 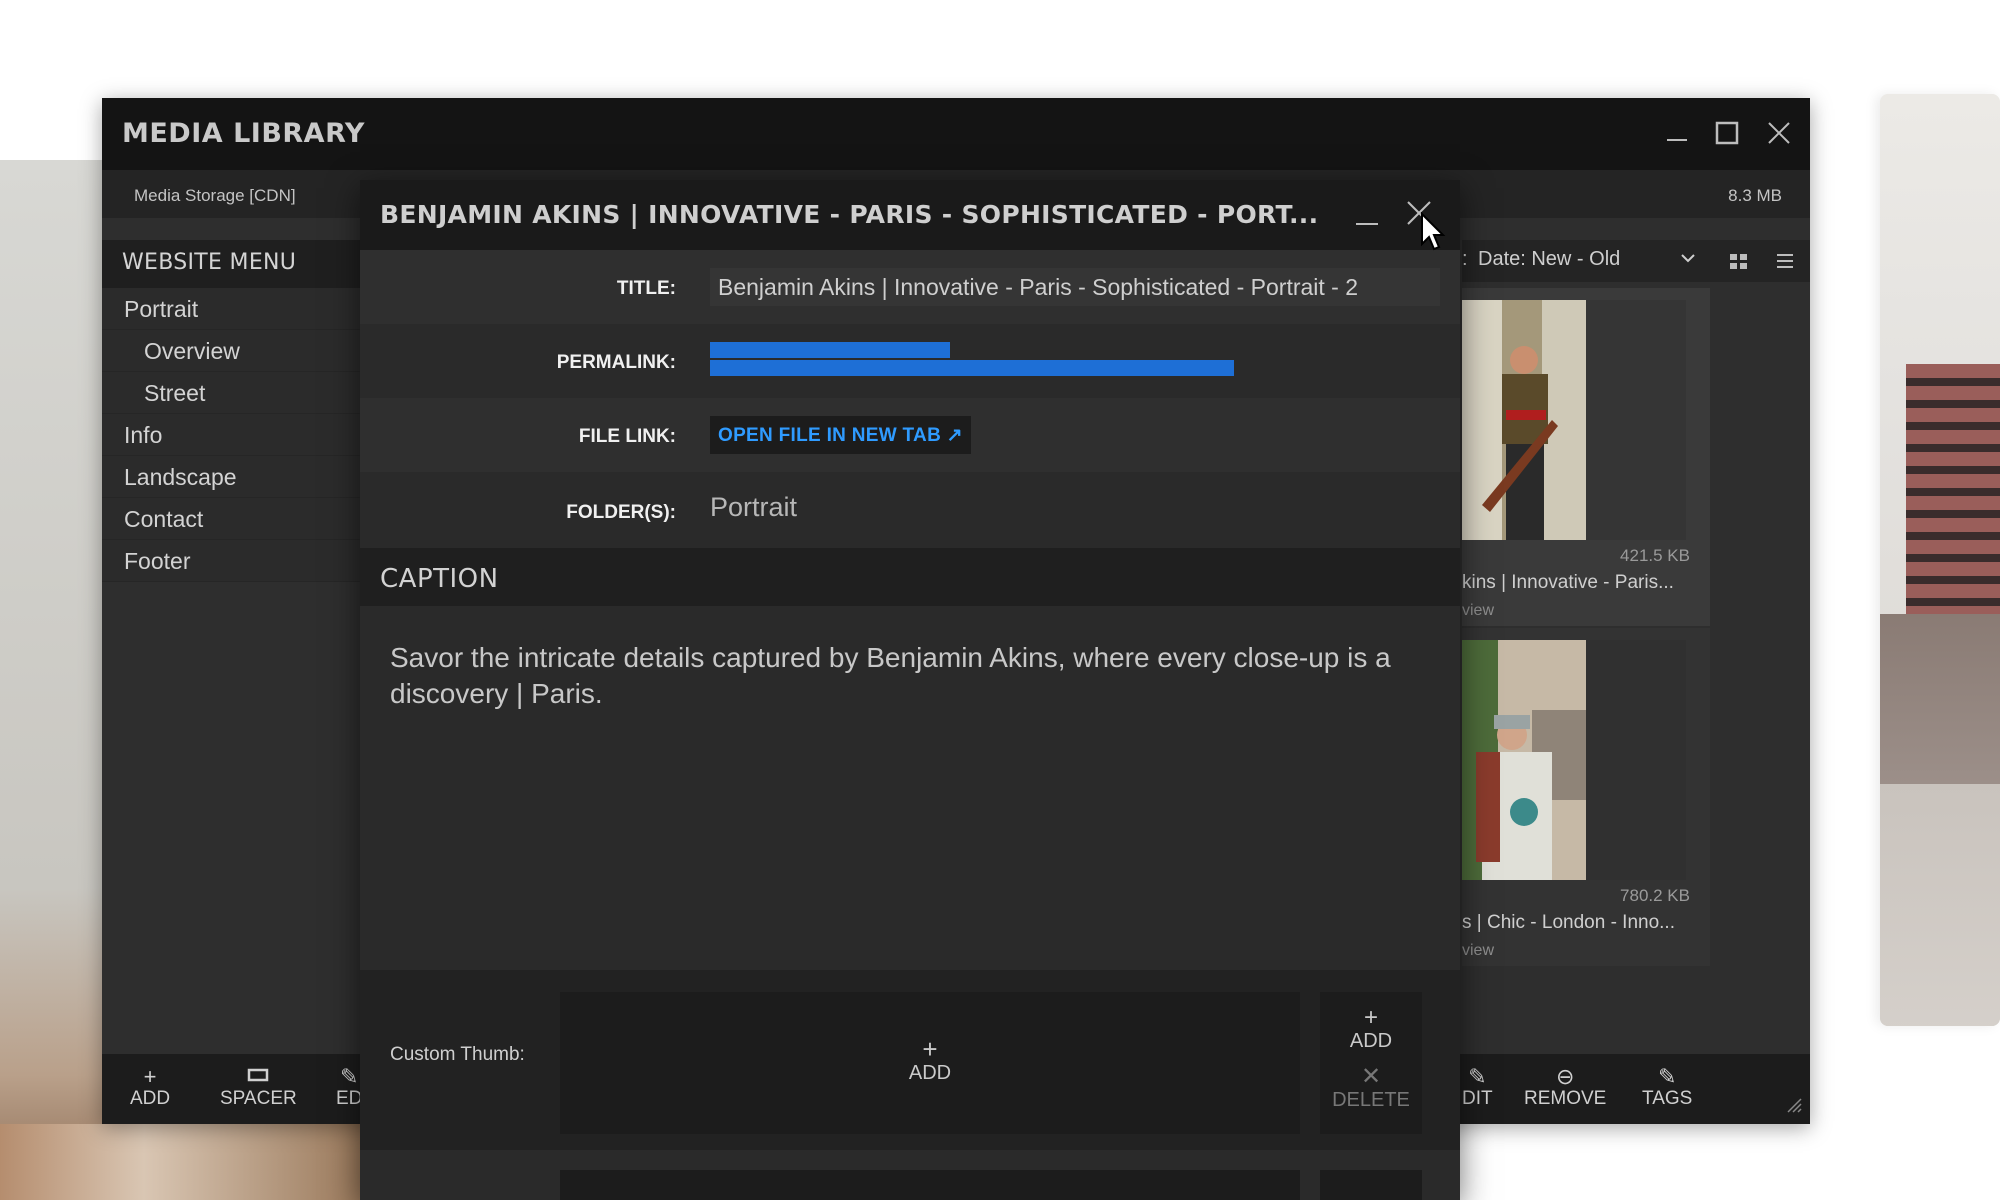 What do you see at coordinates (1371, 1100) in the screenshot?
I see `thumb-delete-button: DELETE` at bounding box center [1371, 1100].